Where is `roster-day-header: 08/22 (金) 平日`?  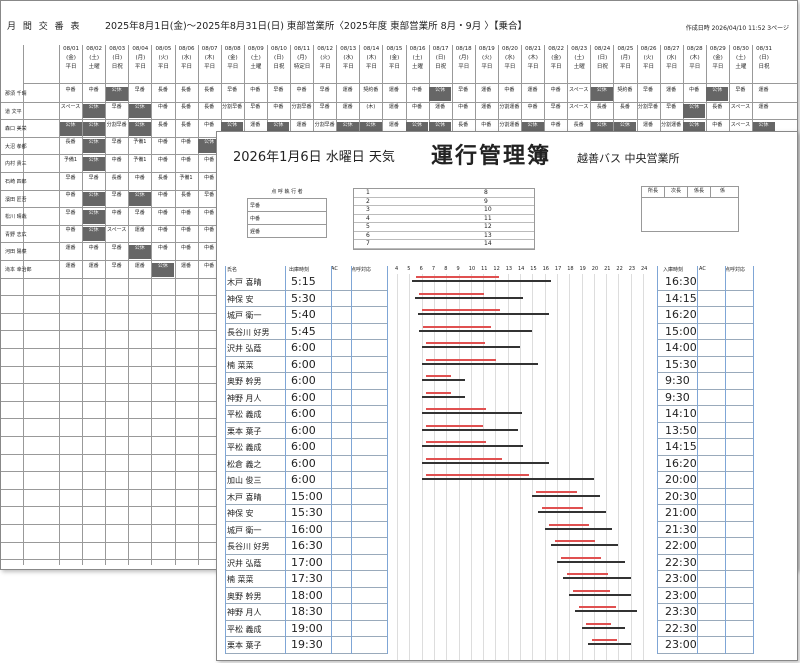
roster-day-header: 08/22 (金) 平日 is located at coordinates (555, 64).